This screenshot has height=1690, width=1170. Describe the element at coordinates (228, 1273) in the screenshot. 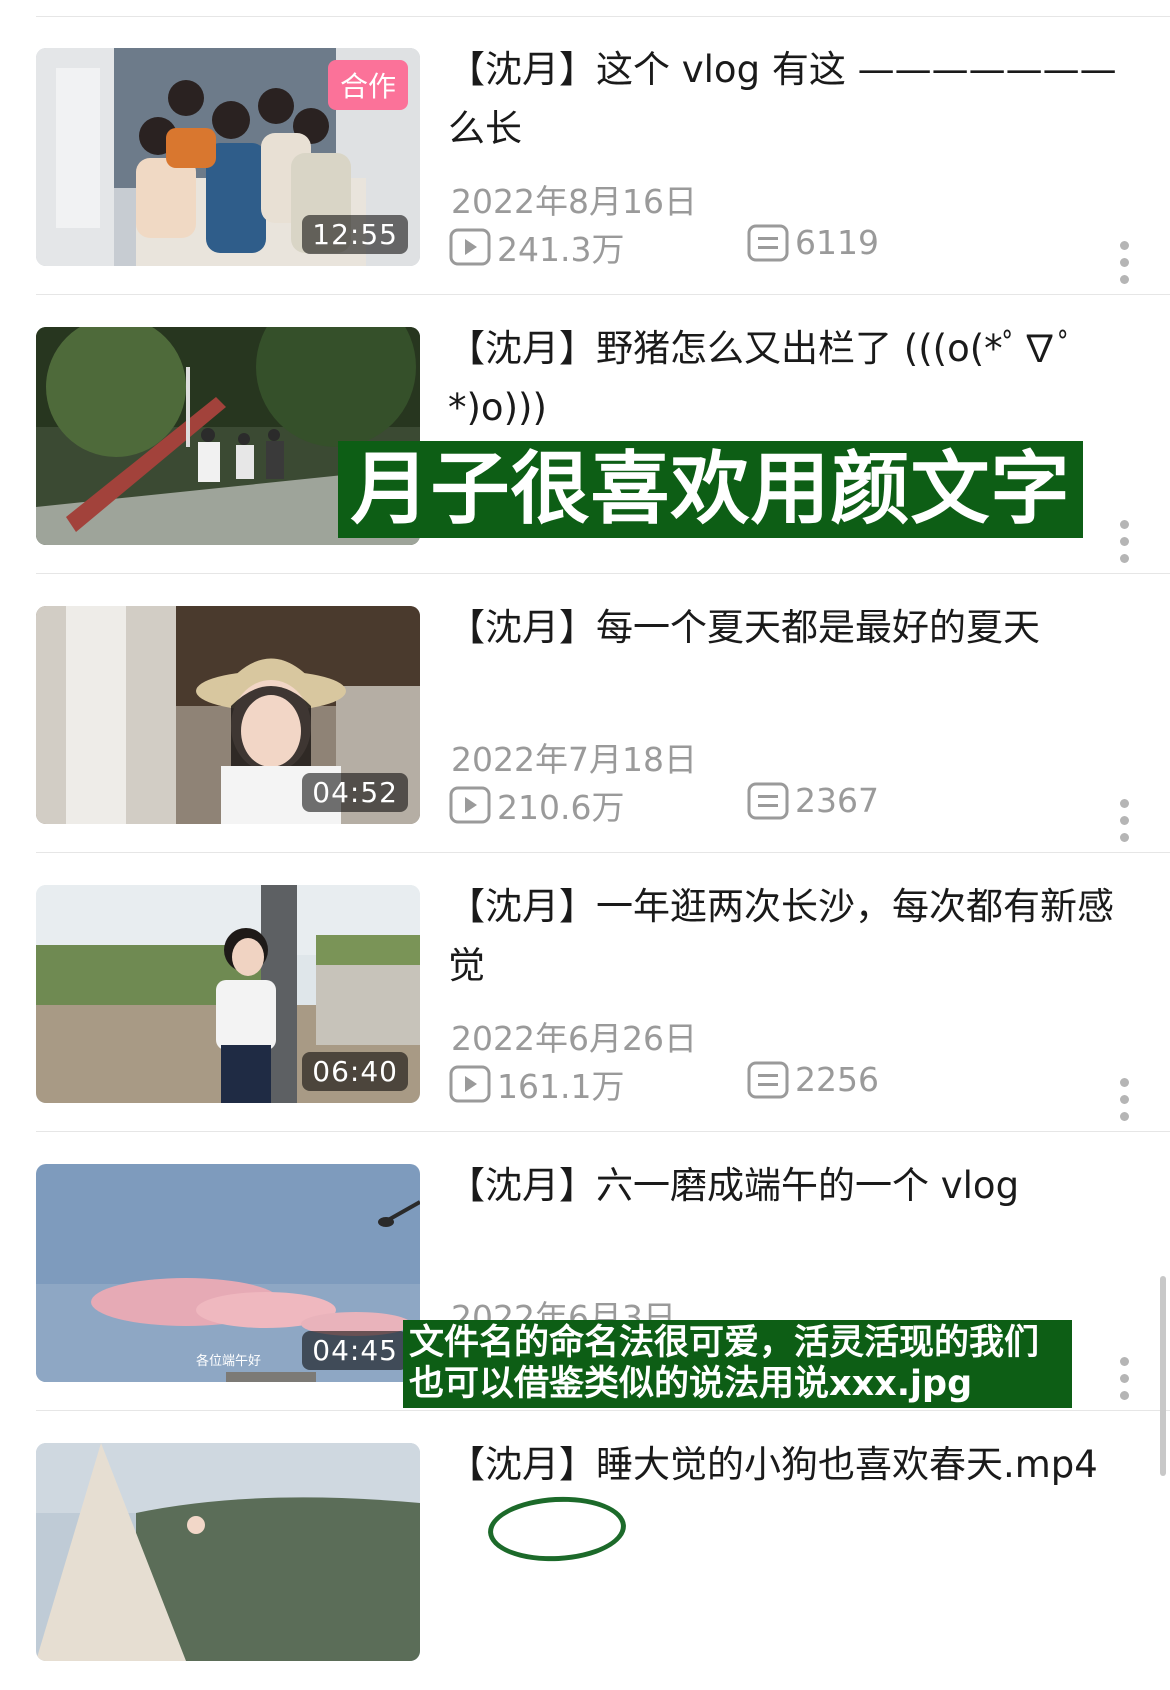

I see `video-thumbnail: 各位端午好 04:45` at that location.